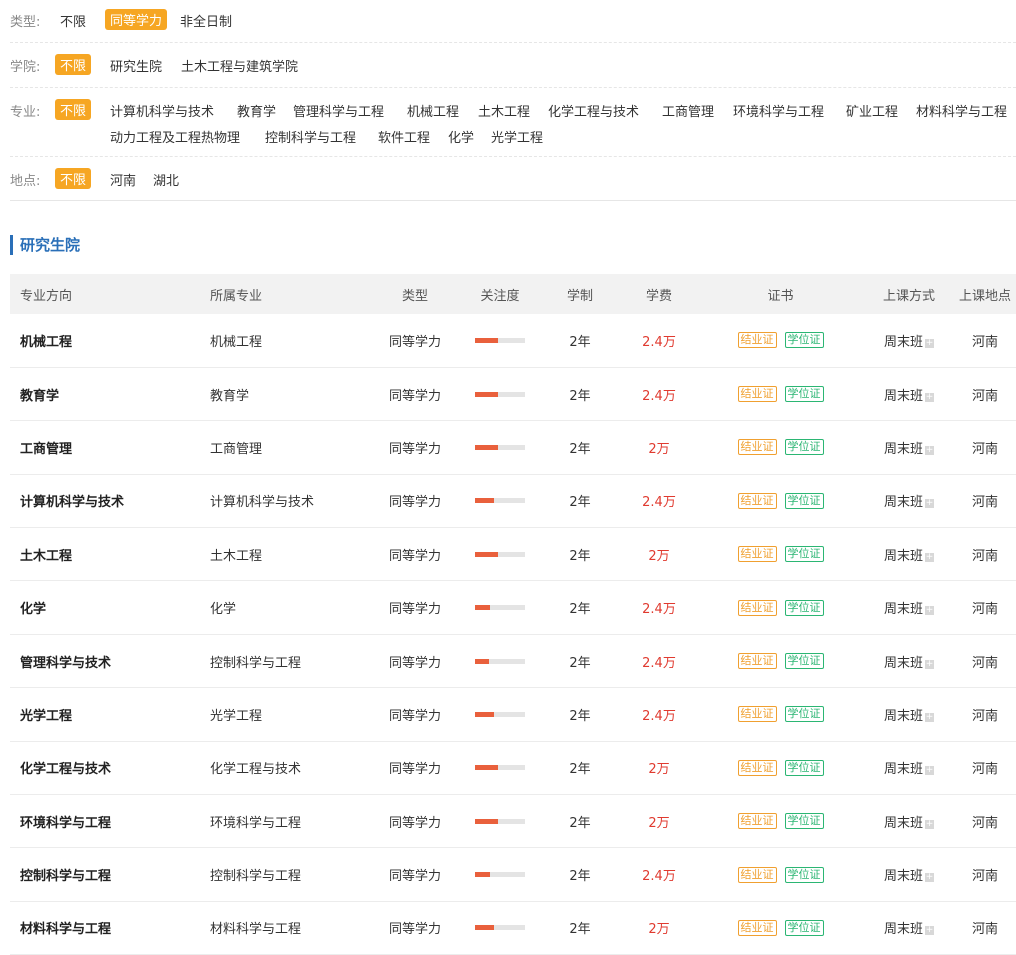  Describe the element at coordinates (166, 179) in the screenshot. I see `filter-location-hubei: 湖北` at that location.